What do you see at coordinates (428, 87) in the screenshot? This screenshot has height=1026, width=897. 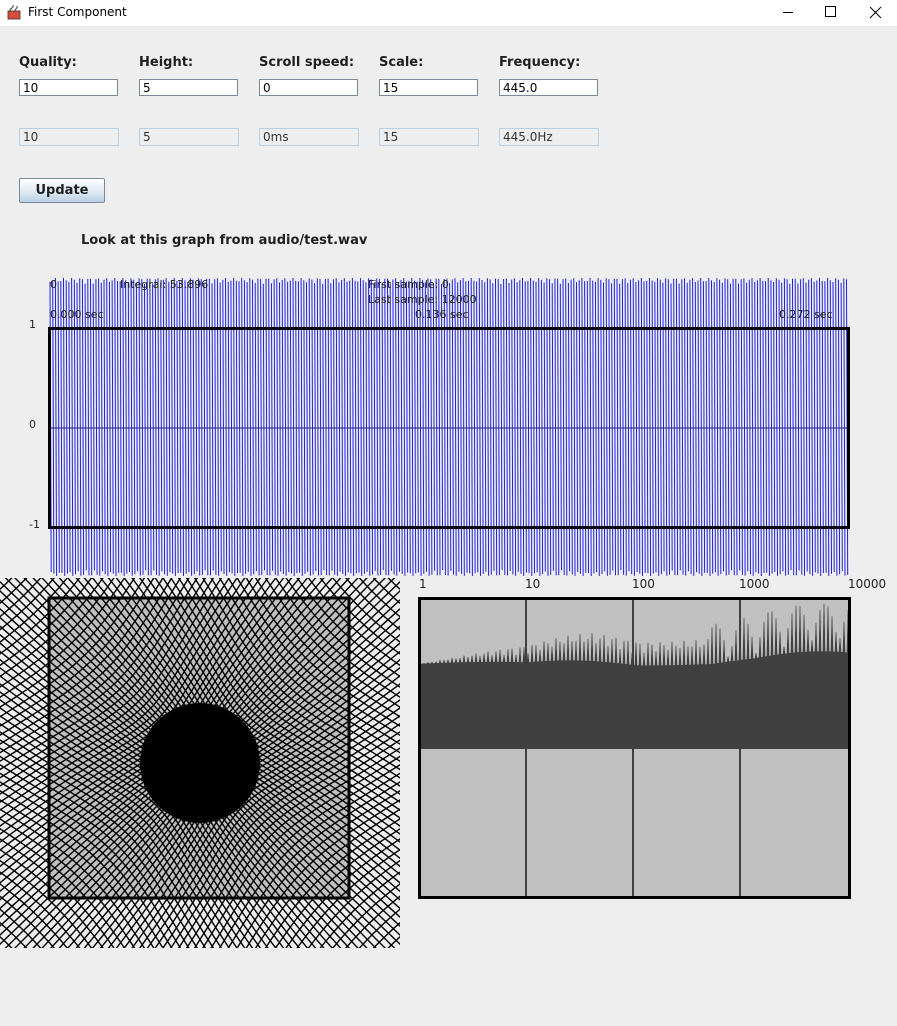 I see `scale-input` at bounding box center [428, 87].